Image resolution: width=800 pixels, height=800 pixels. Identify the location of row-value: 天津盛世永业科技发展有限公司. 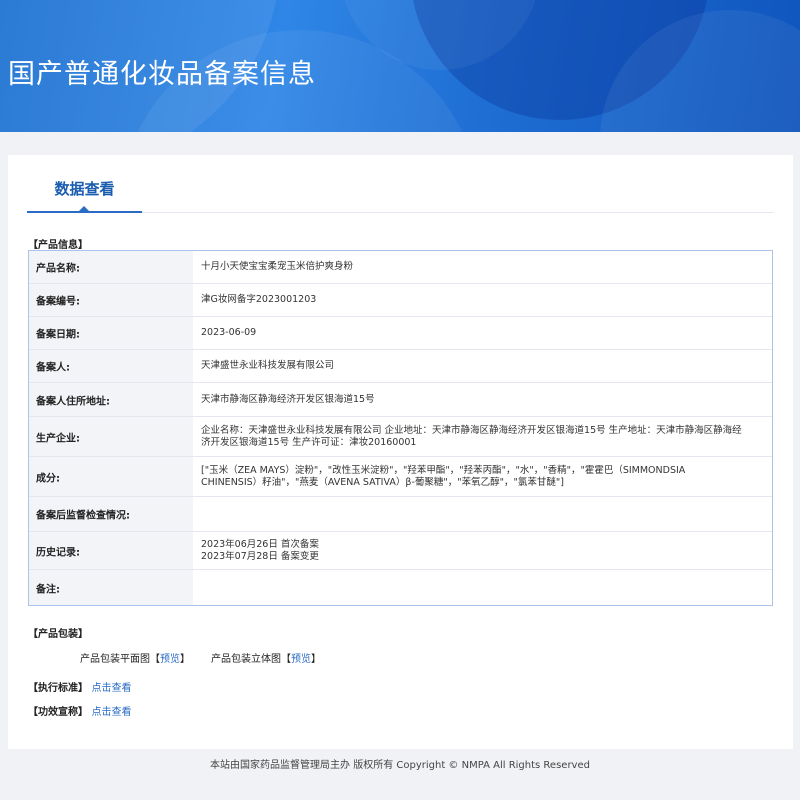
(268, 365).